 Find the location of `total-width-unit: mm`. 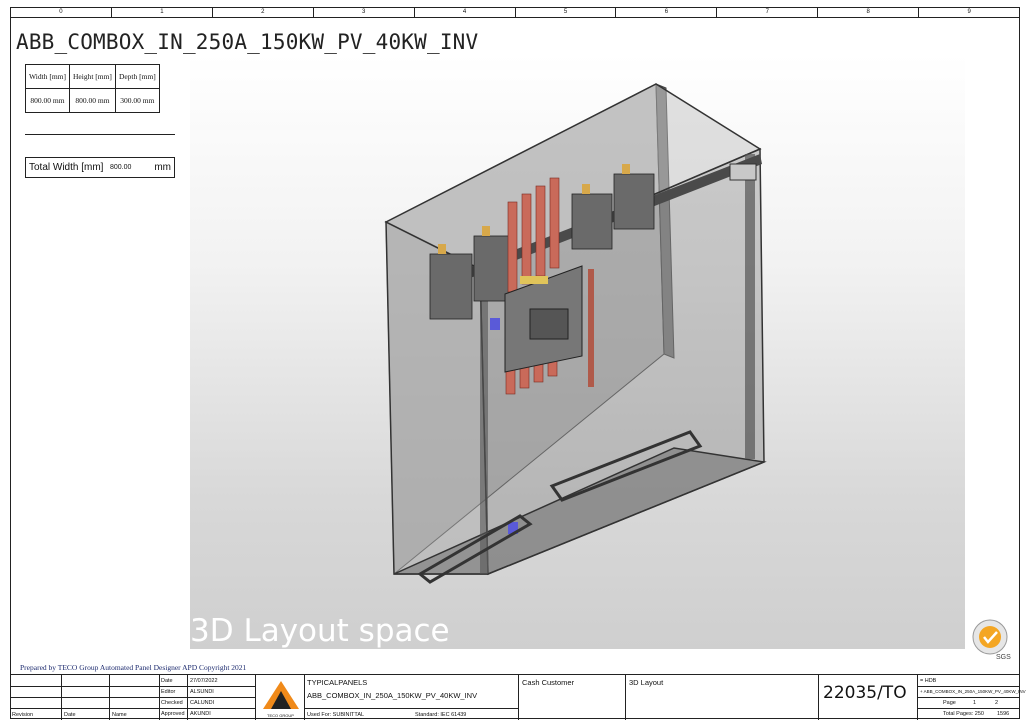

total-width-unit: mm is located at coordinates (162, 167).